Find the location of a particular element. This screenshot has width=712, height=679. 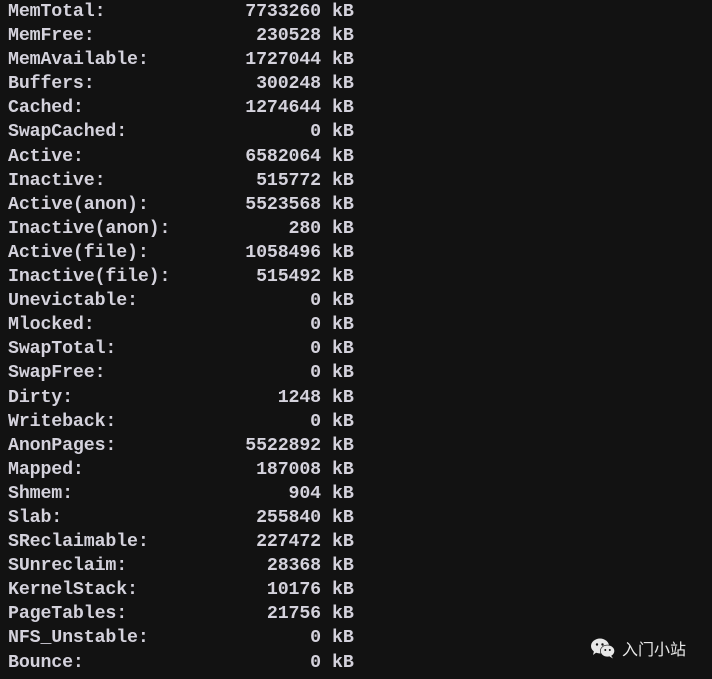

meminfo-key: Active: is located at coordinates (46, 156).